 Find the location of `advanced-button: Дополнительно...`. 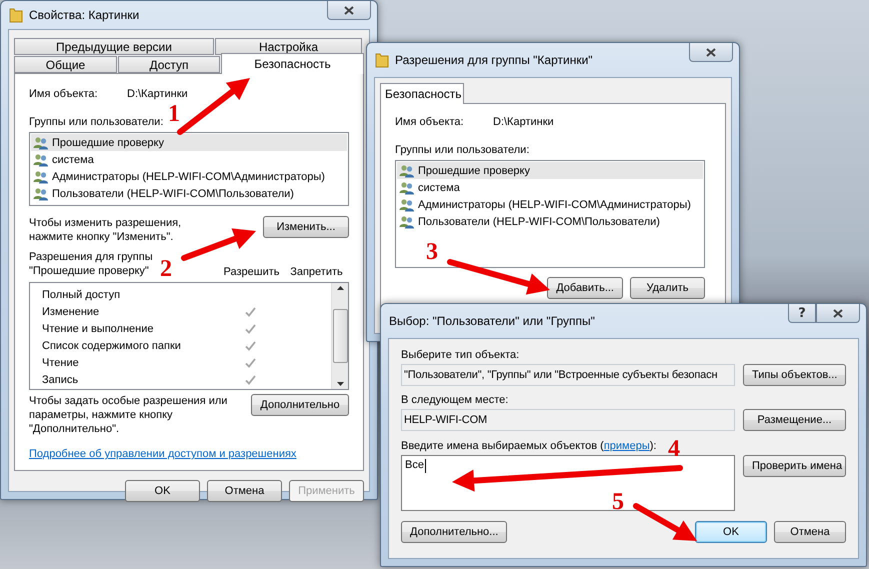

advanced-button: Дополнительно... is located at coordinates (454, 532).